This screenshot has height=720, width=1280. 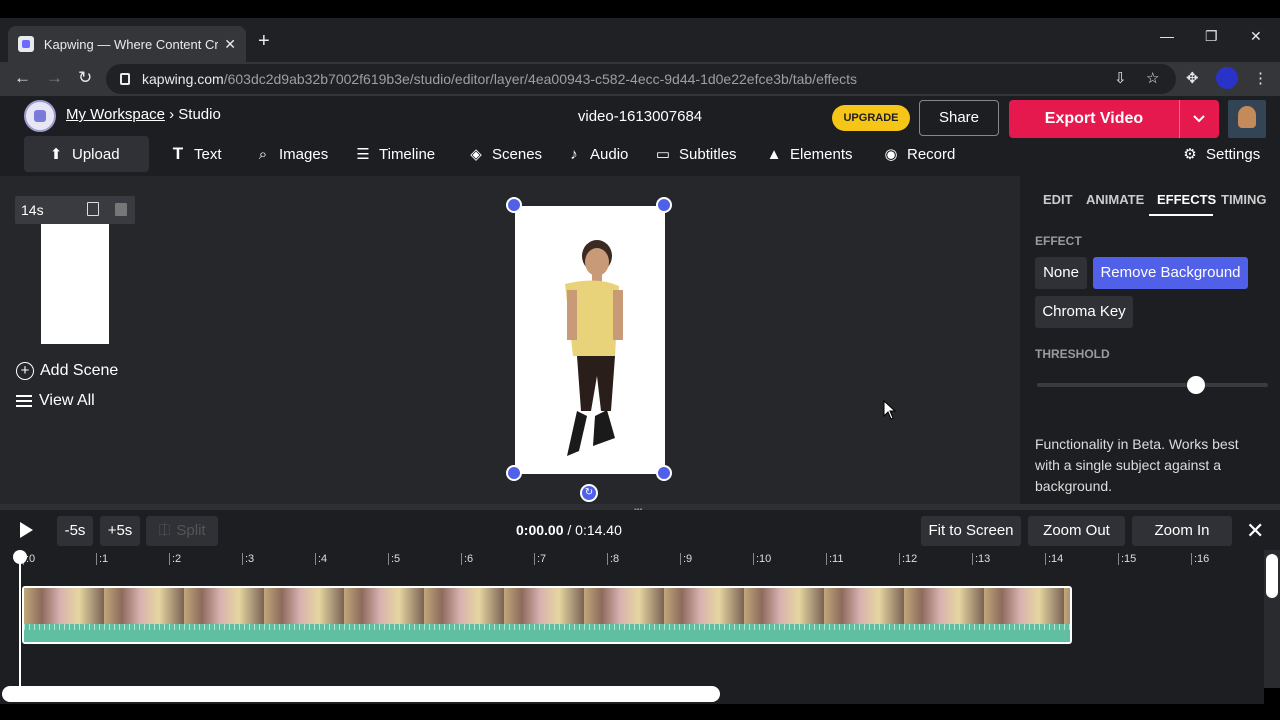 What do you see at coordinates (959, 118) in the screenshot?
I see `share-button: Share` at bounding box center [959, 118].